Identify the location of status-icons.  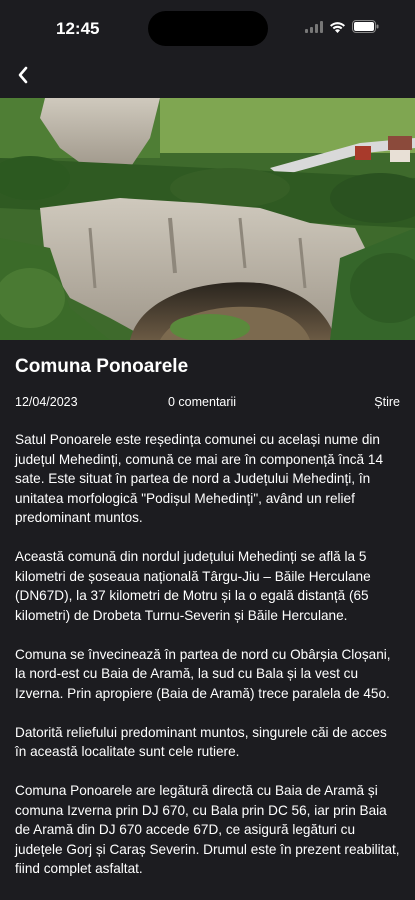
(342, 29).